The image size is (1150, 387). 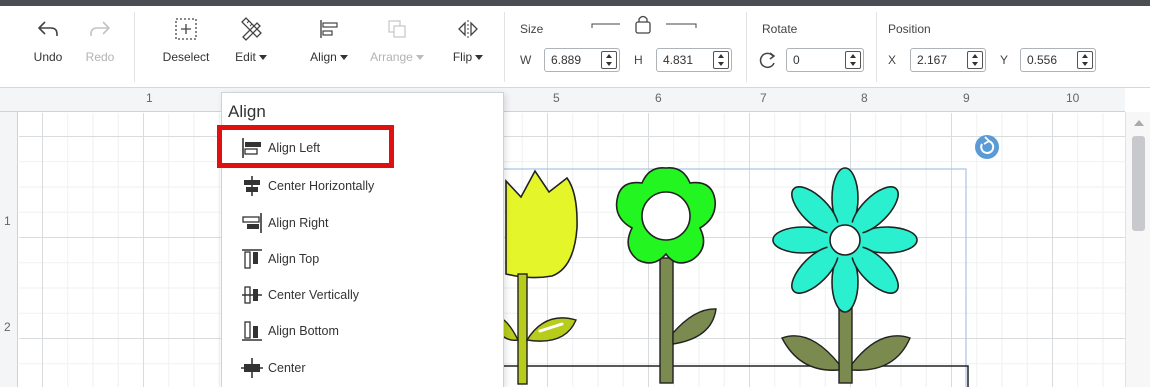 I want to click on edit-dropdown: Edit, so click(x=251, y=38).